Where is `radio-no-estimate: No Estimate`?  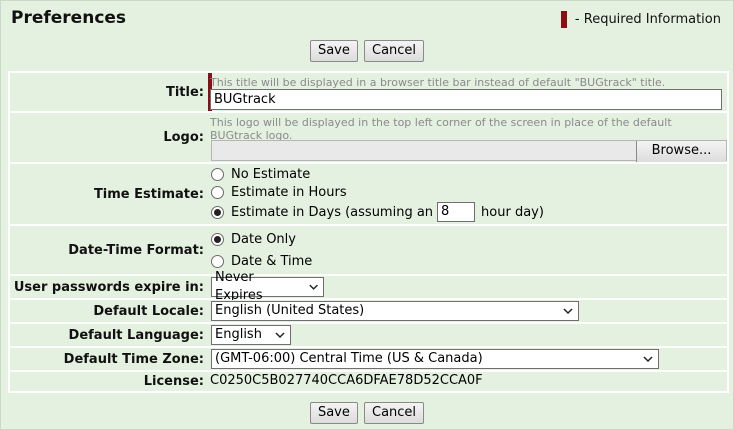 radio-no-estimate: No Estimate is located at coordinates (260, 174).